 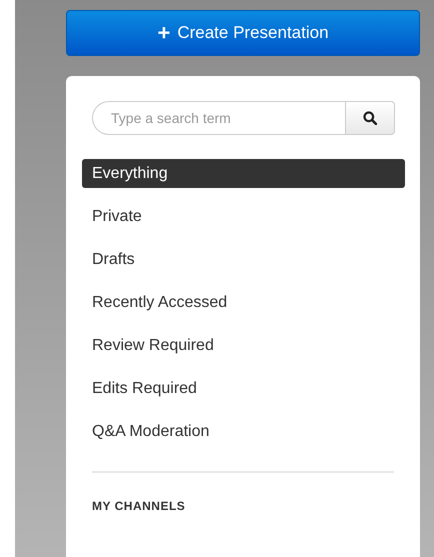 I want to click on search-field: Type a search term, so click(x=218, y=118).